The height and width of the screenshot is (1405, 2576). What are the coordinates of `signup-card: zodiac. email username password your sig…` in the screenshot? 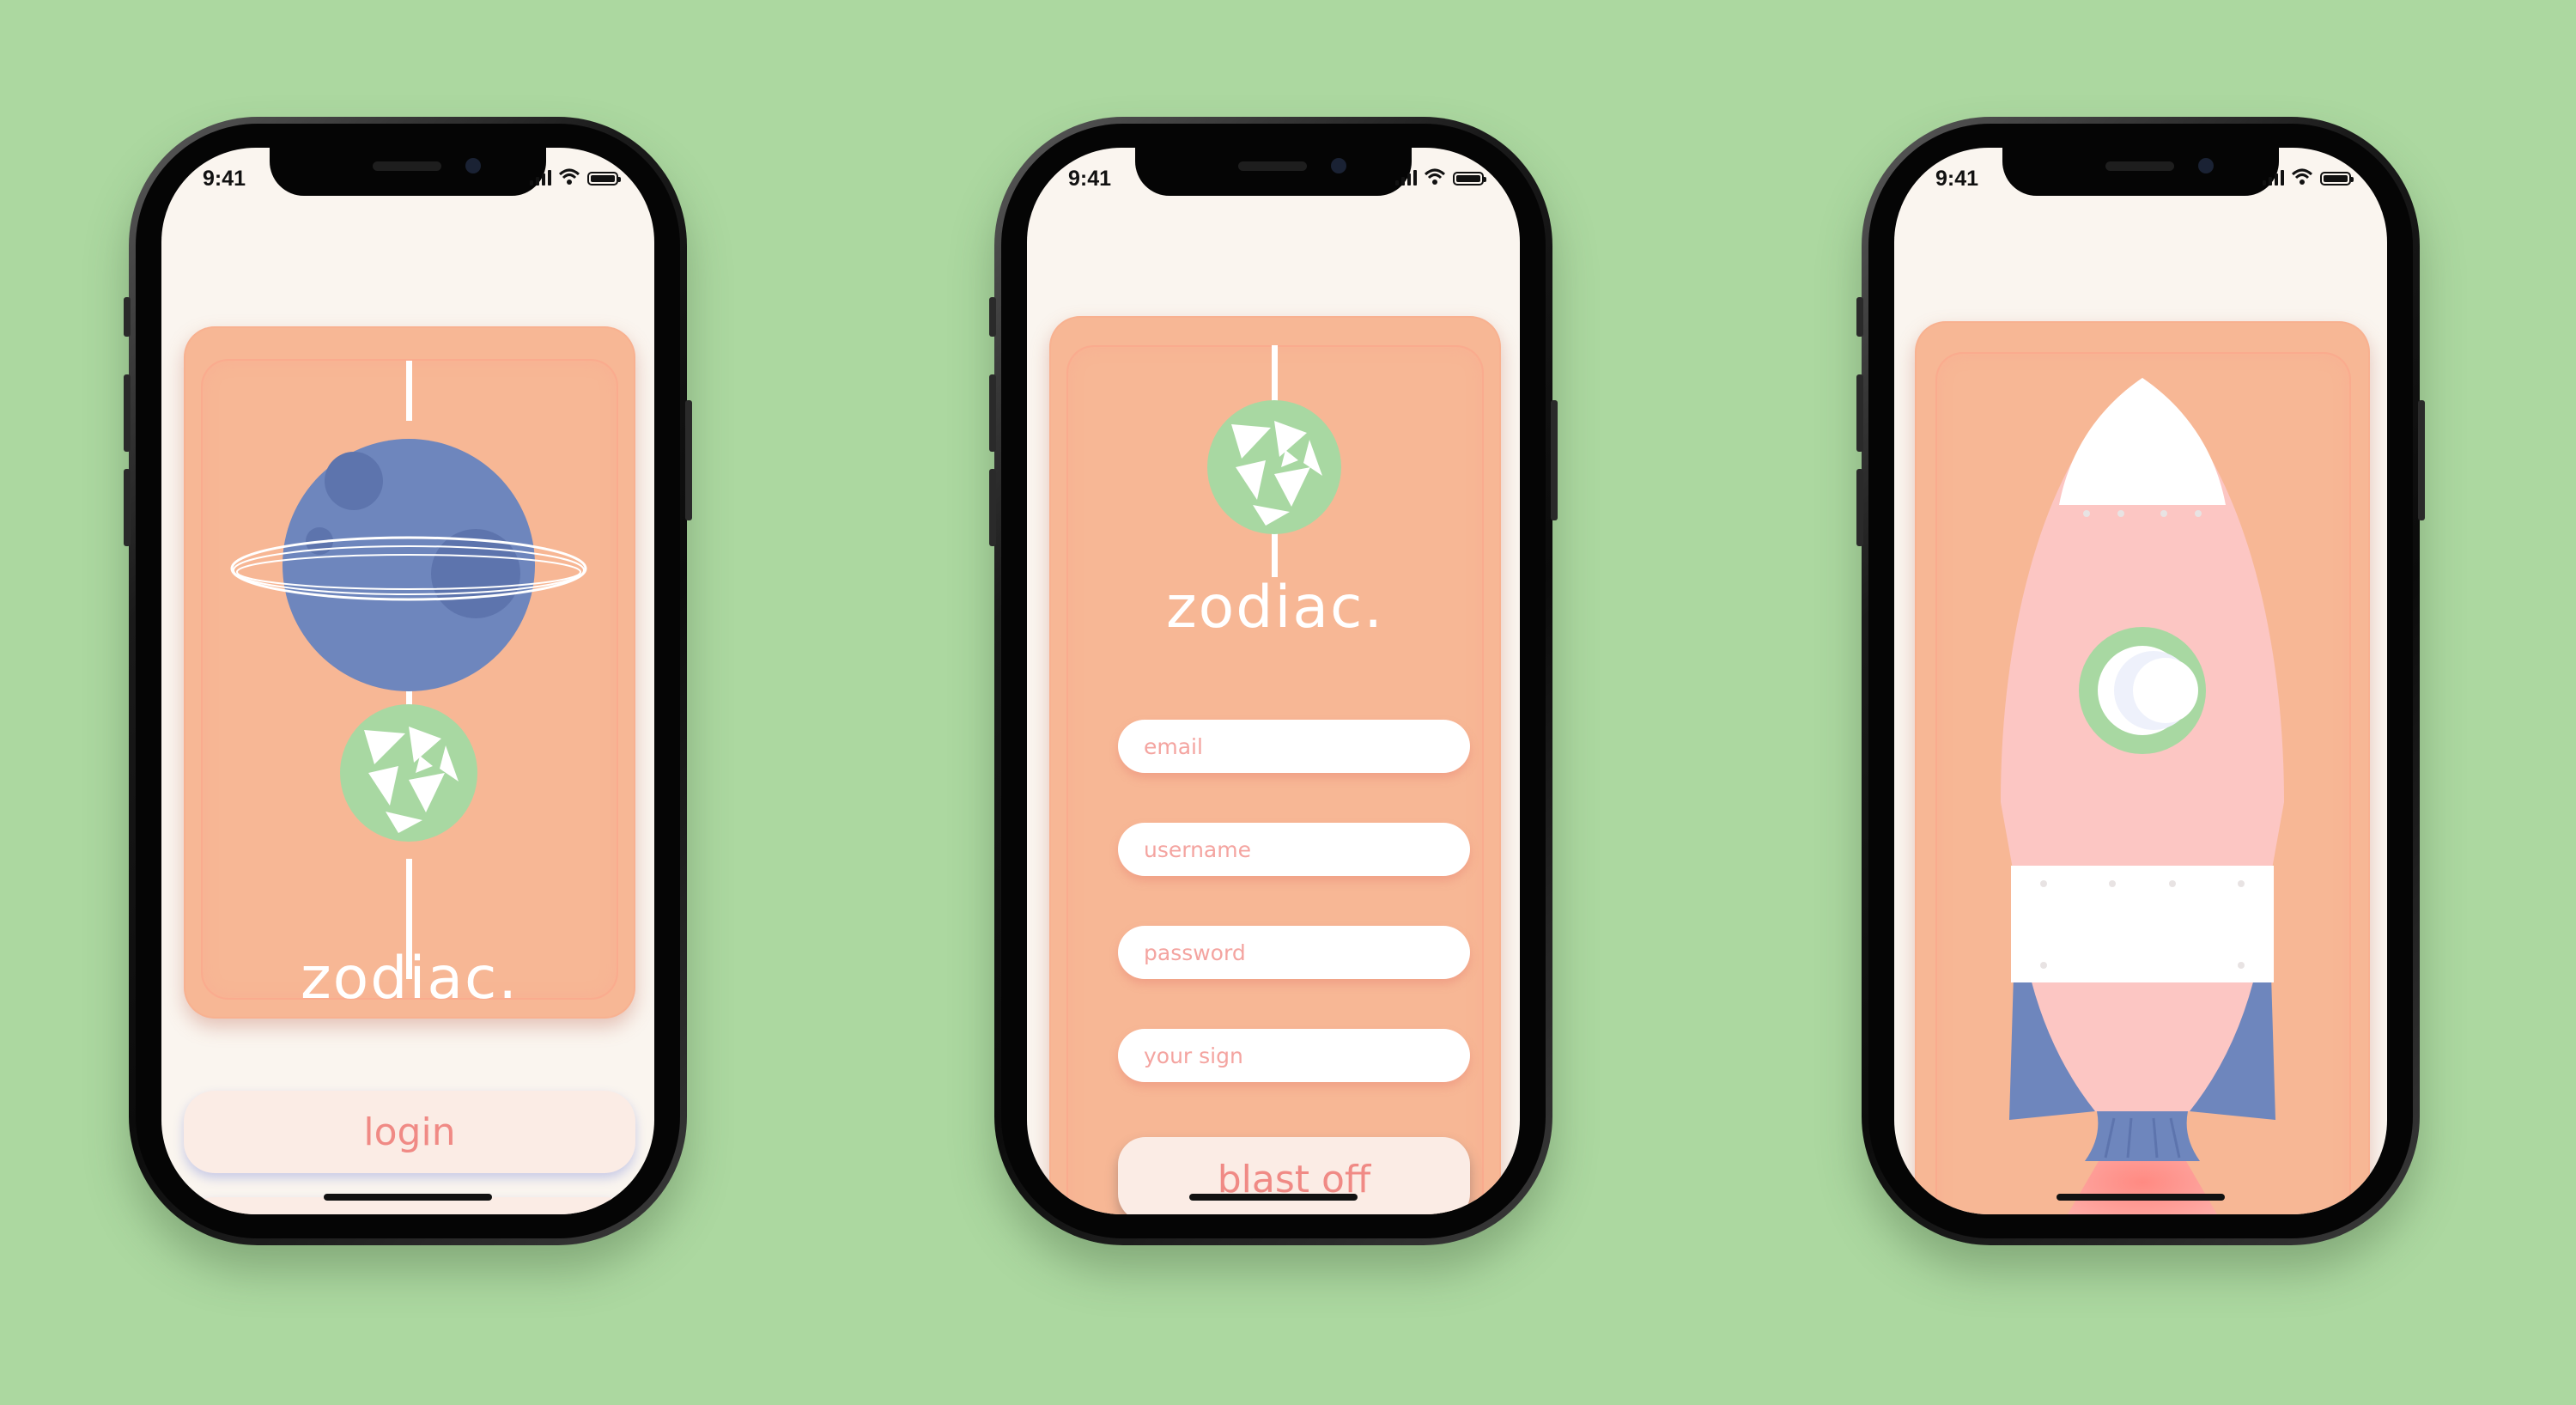 It's located at (1275, 765).